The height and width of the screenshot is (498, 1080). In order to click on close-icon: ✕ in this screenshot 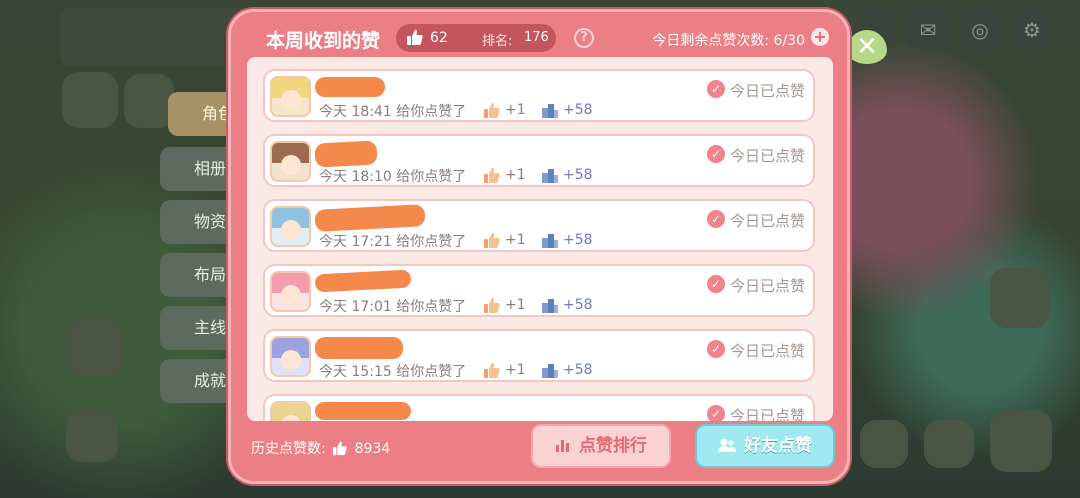, I will do `click(867, 47)`.